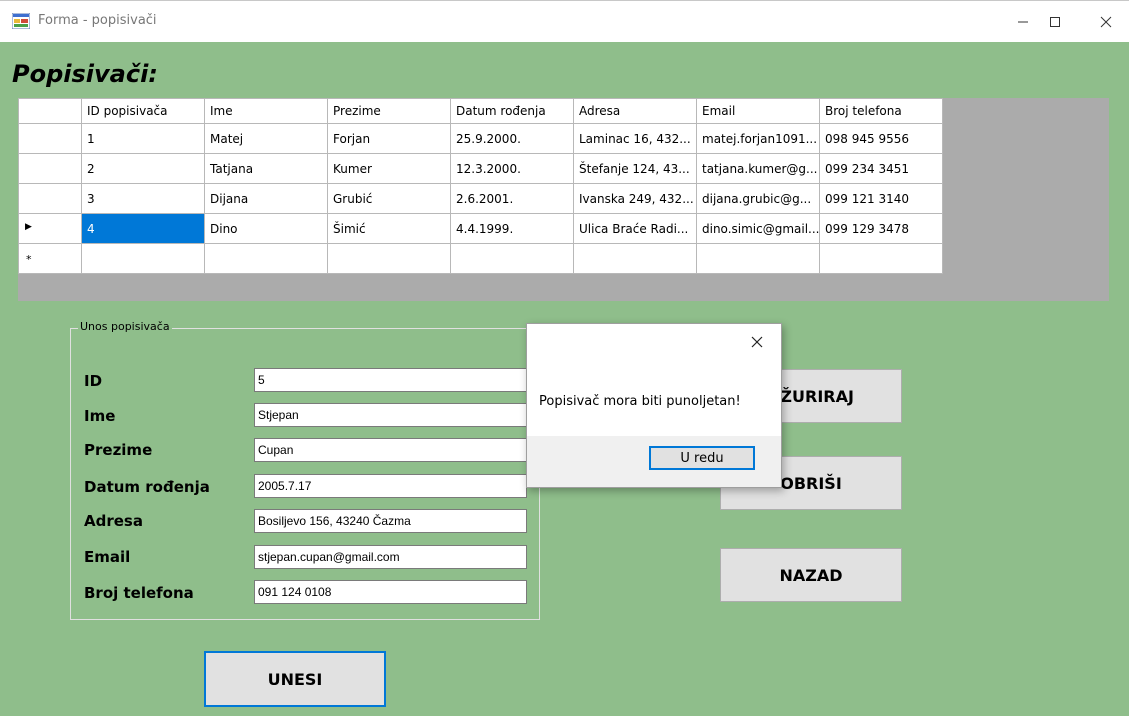  What do you see at coordinates (389, 198) in the screenshot?
I see `grid-cell: Grubić` at bounding box center [389, 198].